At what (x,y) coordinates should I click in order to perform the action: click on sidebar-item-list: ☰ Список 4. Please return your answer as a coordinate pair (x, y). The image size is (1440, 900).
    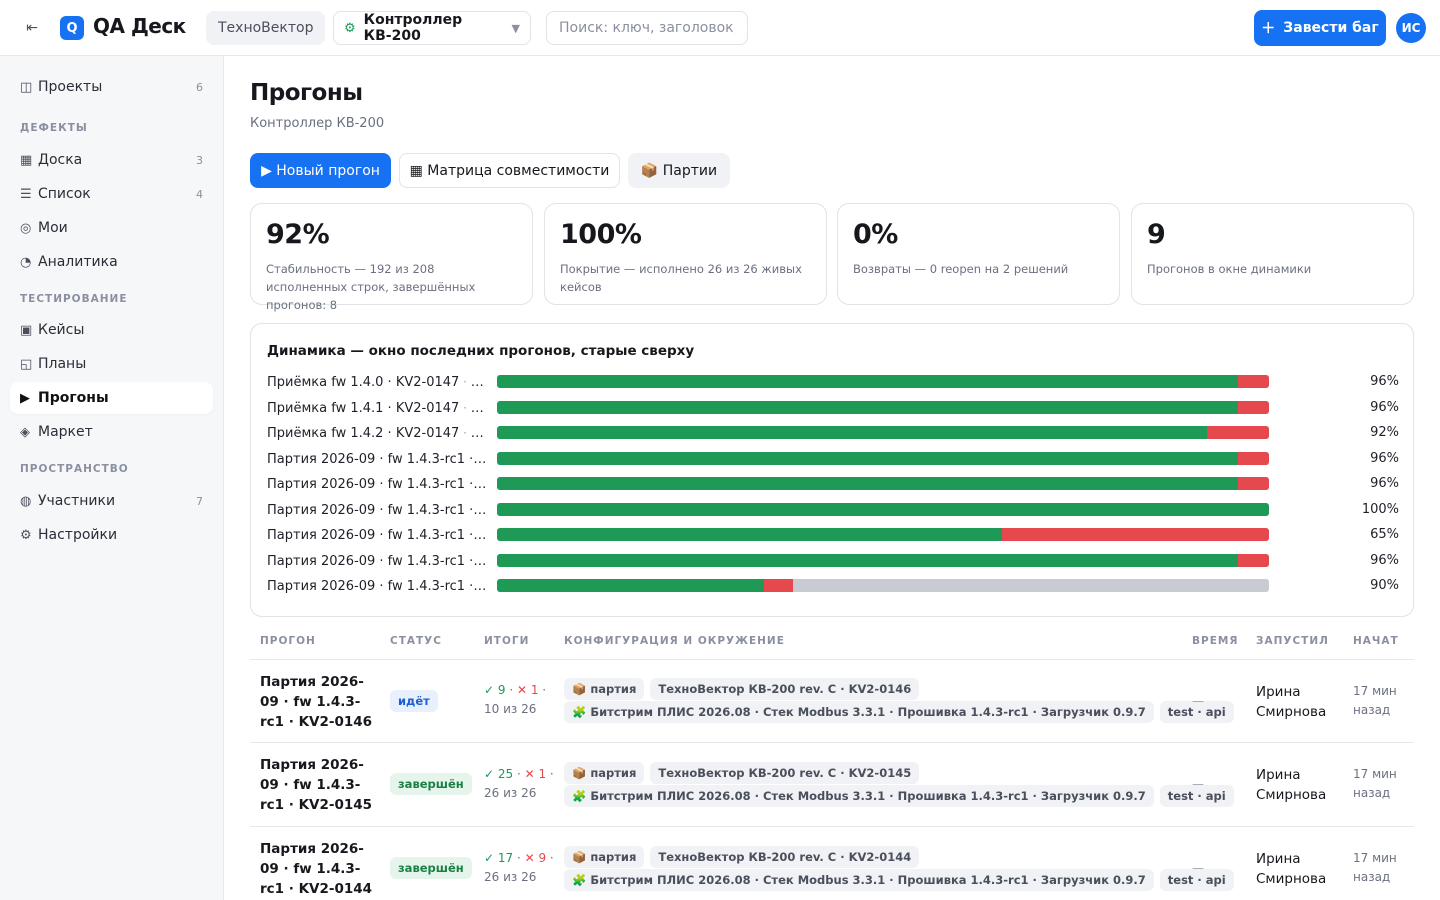
    Looking at the image, I should click on (111, 194).